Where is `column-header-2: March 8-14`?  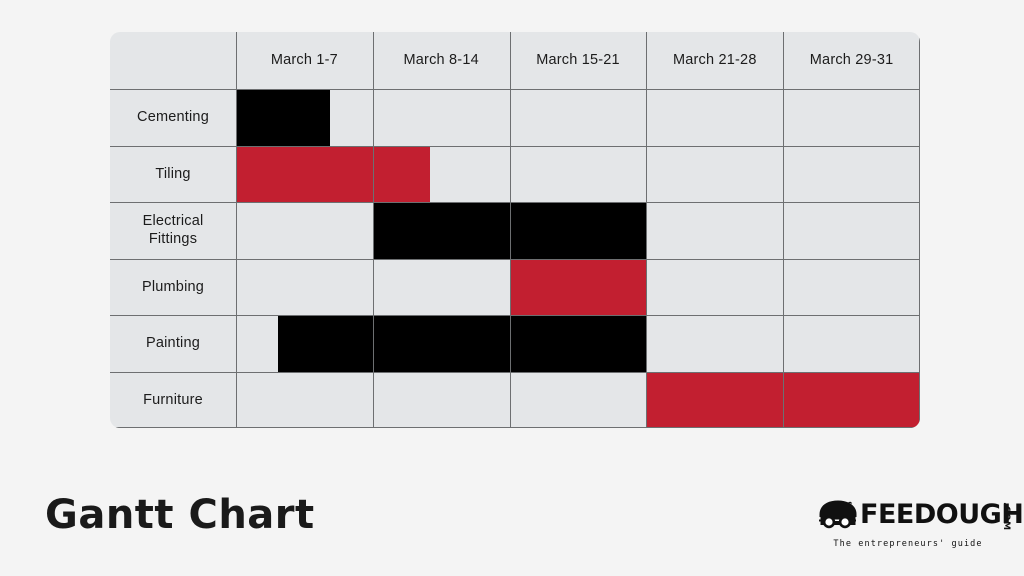 column-header-2: March 8-14 is located at coordinates (441, 60).